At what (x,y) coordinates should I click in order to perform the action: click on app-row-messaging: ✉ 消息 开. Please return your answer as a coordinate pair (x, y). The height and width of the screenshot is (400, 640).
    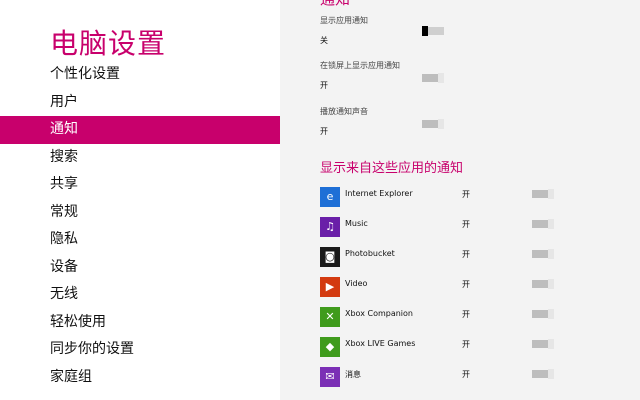
    Looking at the image, I should click on (470, 377).